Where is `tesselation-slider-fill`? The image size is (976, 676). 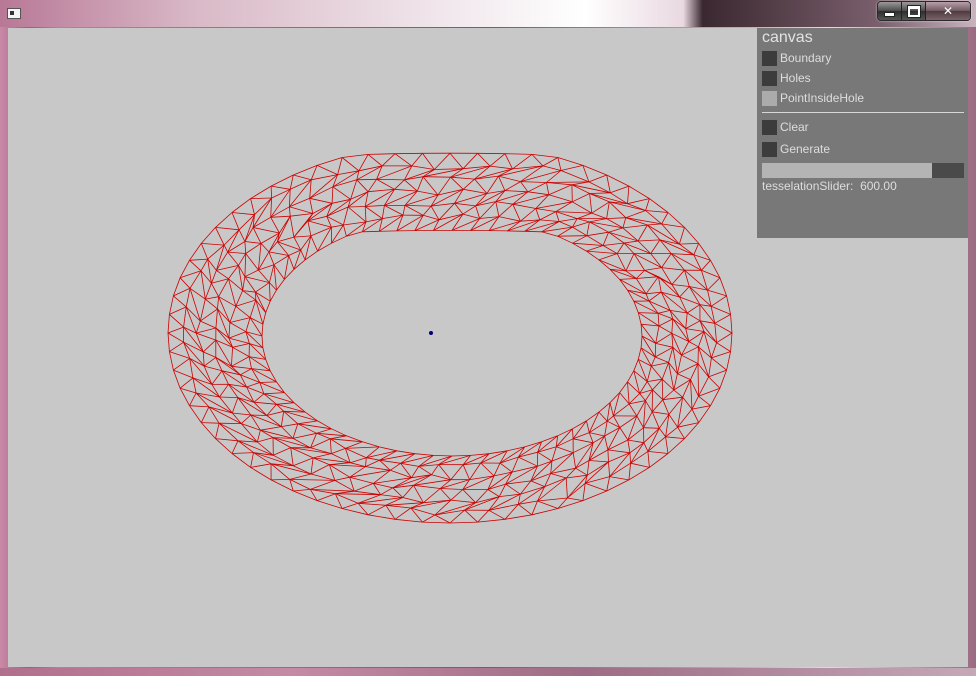 tesselation-slider-fill is located at coordinates (847, 170).